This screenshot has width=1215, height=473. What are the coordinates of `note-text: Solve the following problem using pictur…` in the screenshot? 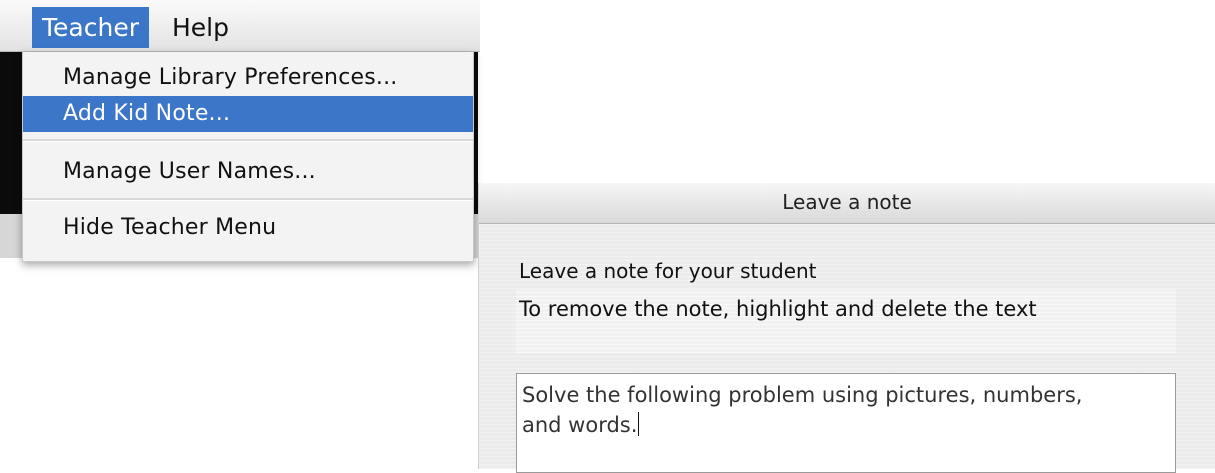 It's located at (802, 410).